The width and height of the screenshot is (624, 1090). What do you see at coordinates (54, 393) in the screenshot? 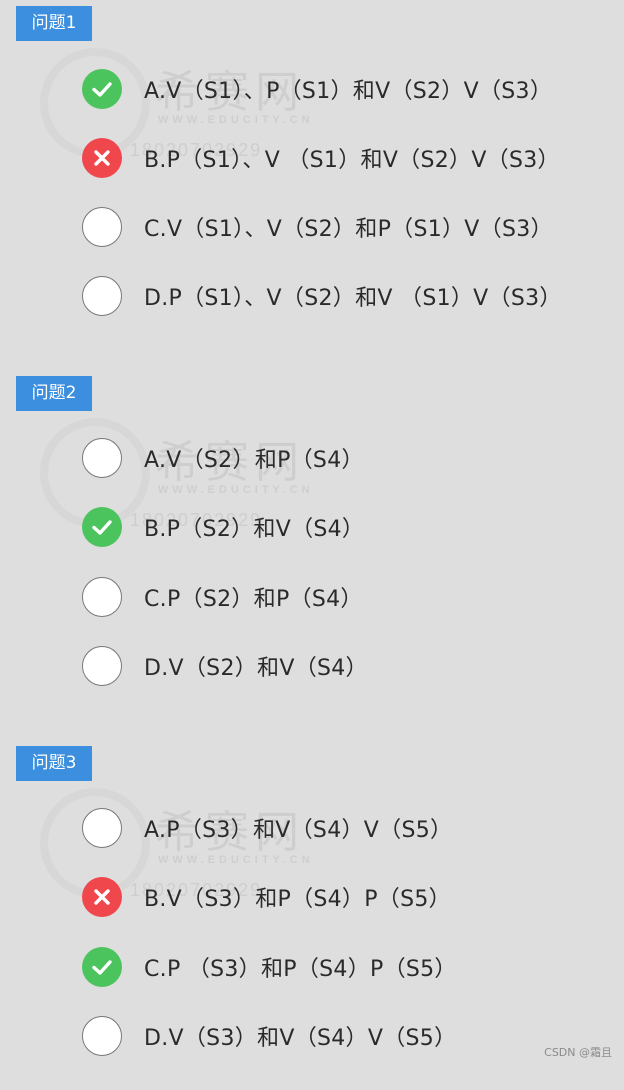
I see `question-label: 问题2` at bounding box center [54, 393].